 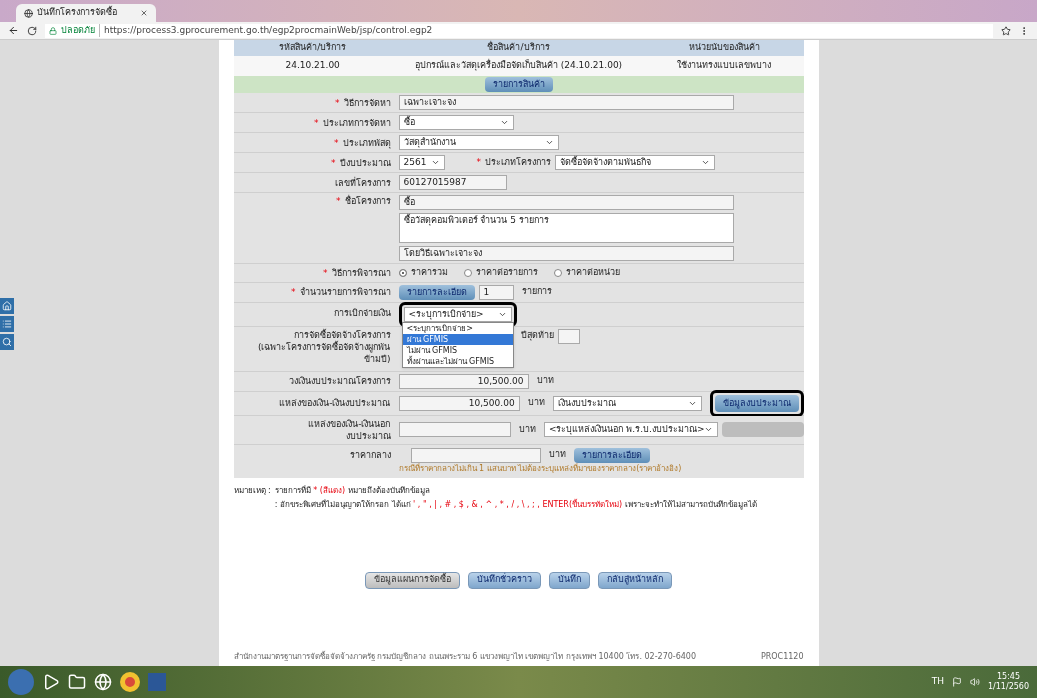 I want to click on input-field: ซื้อ, so click(x=566, y=202).